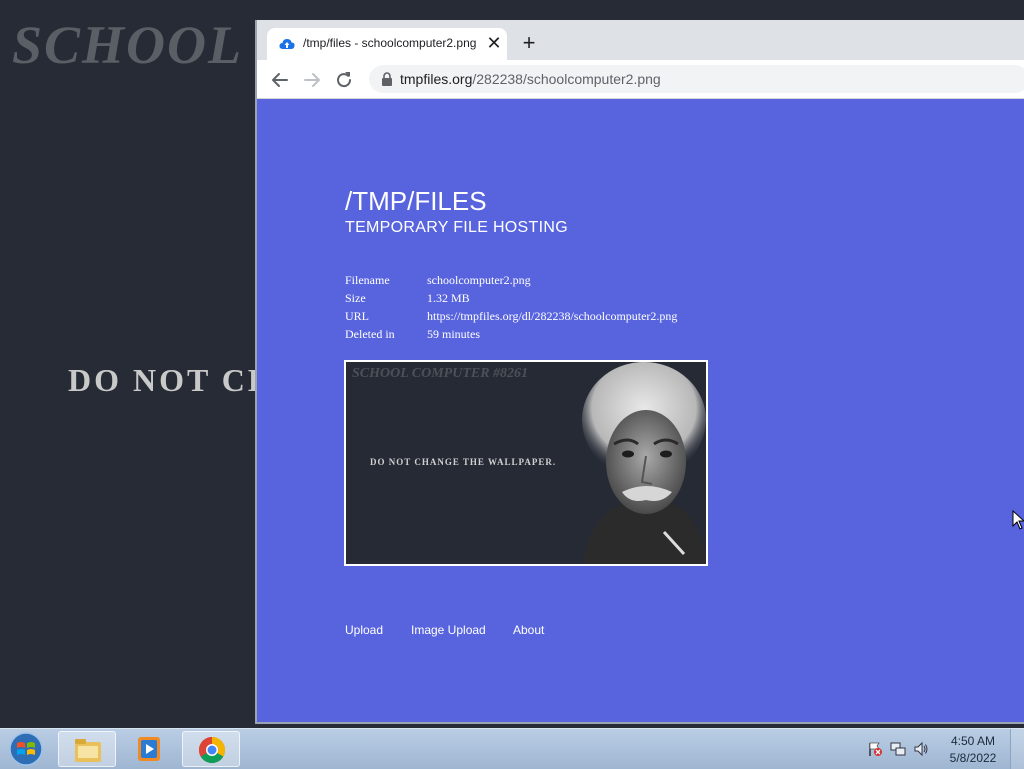  What do you see at coordinates (357, 316) in the screenshot?
I see `url-label: URL` at bounding box center [357, 316].